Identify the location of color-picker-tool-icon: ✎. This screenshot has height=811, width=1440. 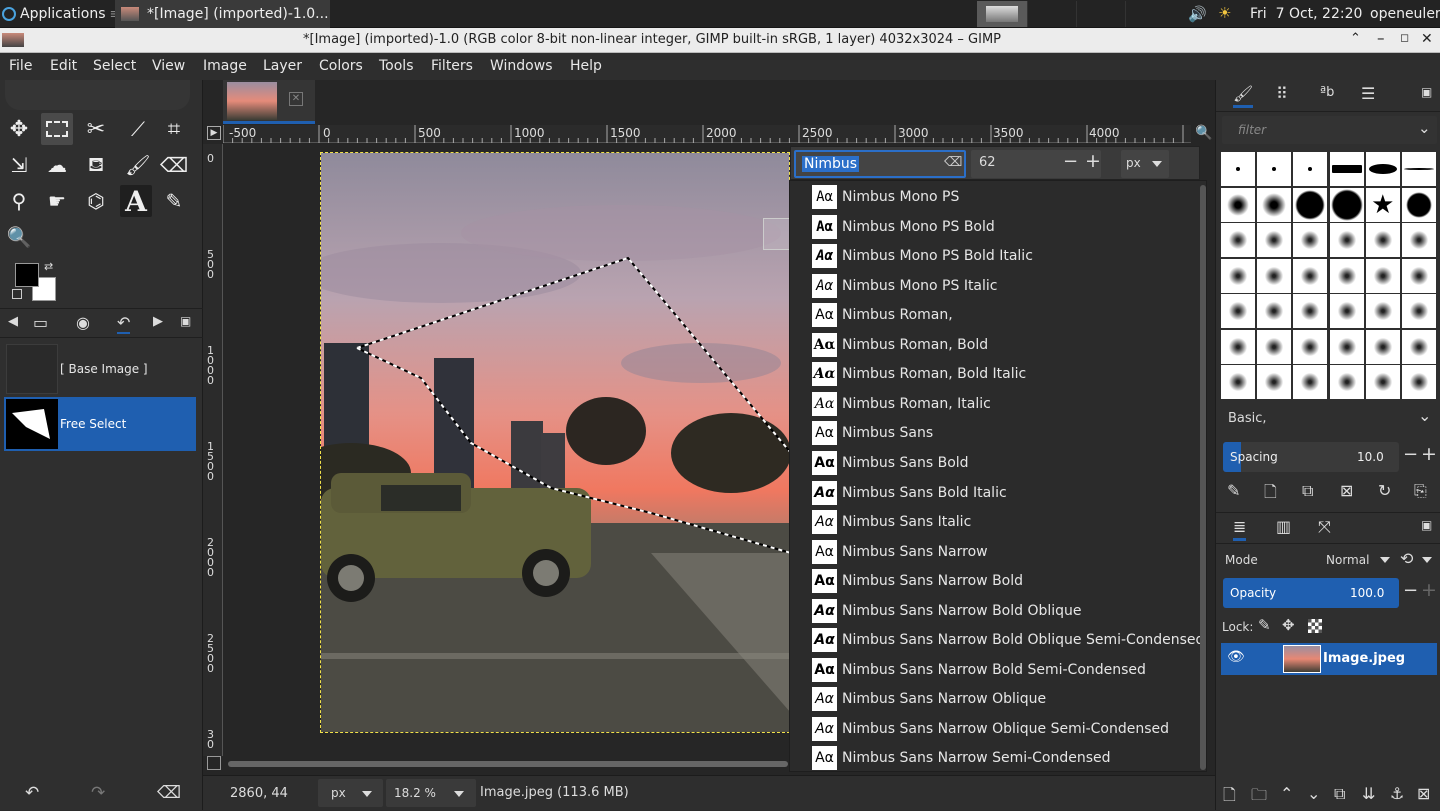
(174, 201).